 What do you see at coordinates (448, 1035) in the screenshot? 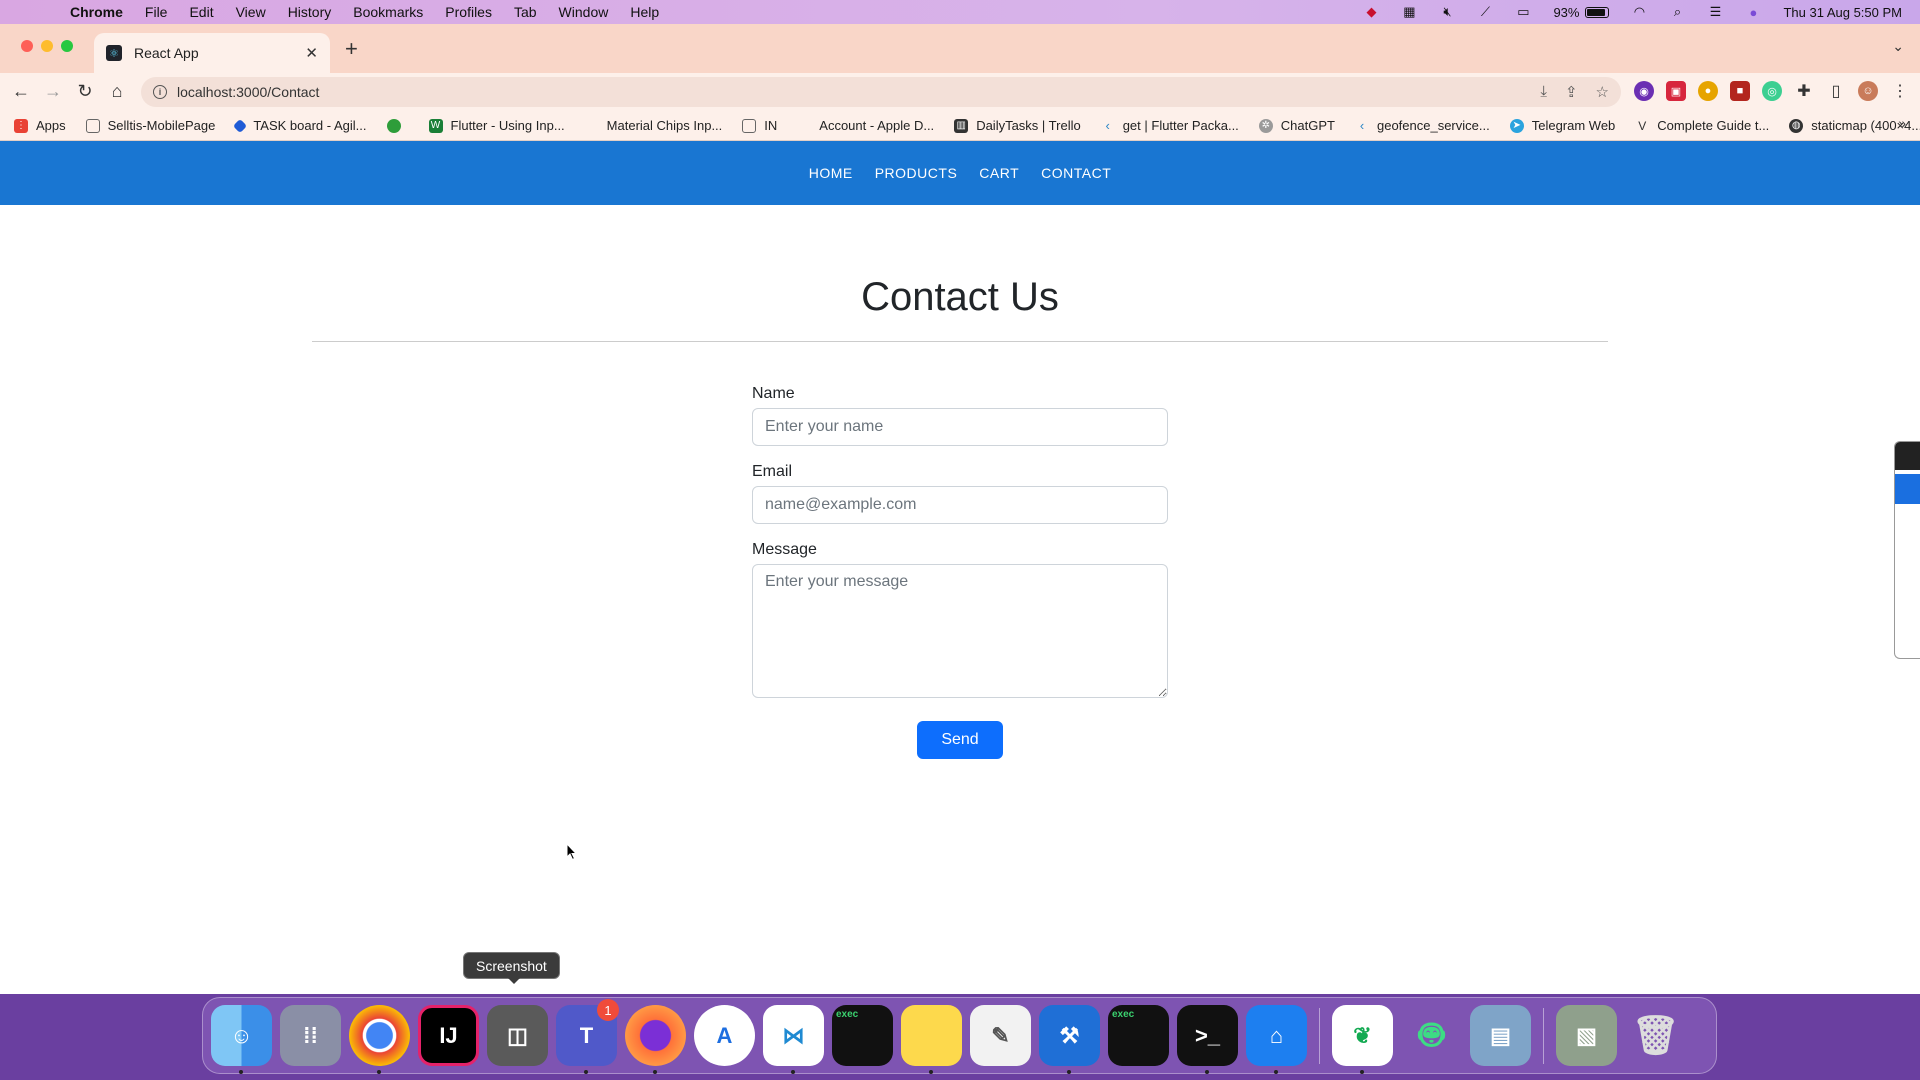
I see `intellij-idea-icon: IJ` at bounding box center [448, 1035].